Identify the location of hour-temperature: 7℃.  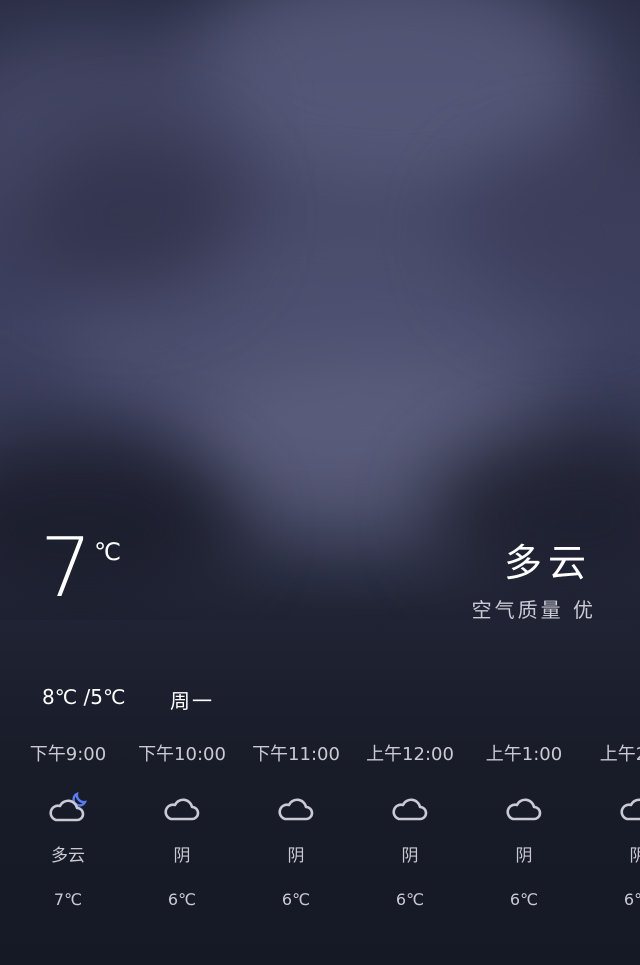
(68, 899).